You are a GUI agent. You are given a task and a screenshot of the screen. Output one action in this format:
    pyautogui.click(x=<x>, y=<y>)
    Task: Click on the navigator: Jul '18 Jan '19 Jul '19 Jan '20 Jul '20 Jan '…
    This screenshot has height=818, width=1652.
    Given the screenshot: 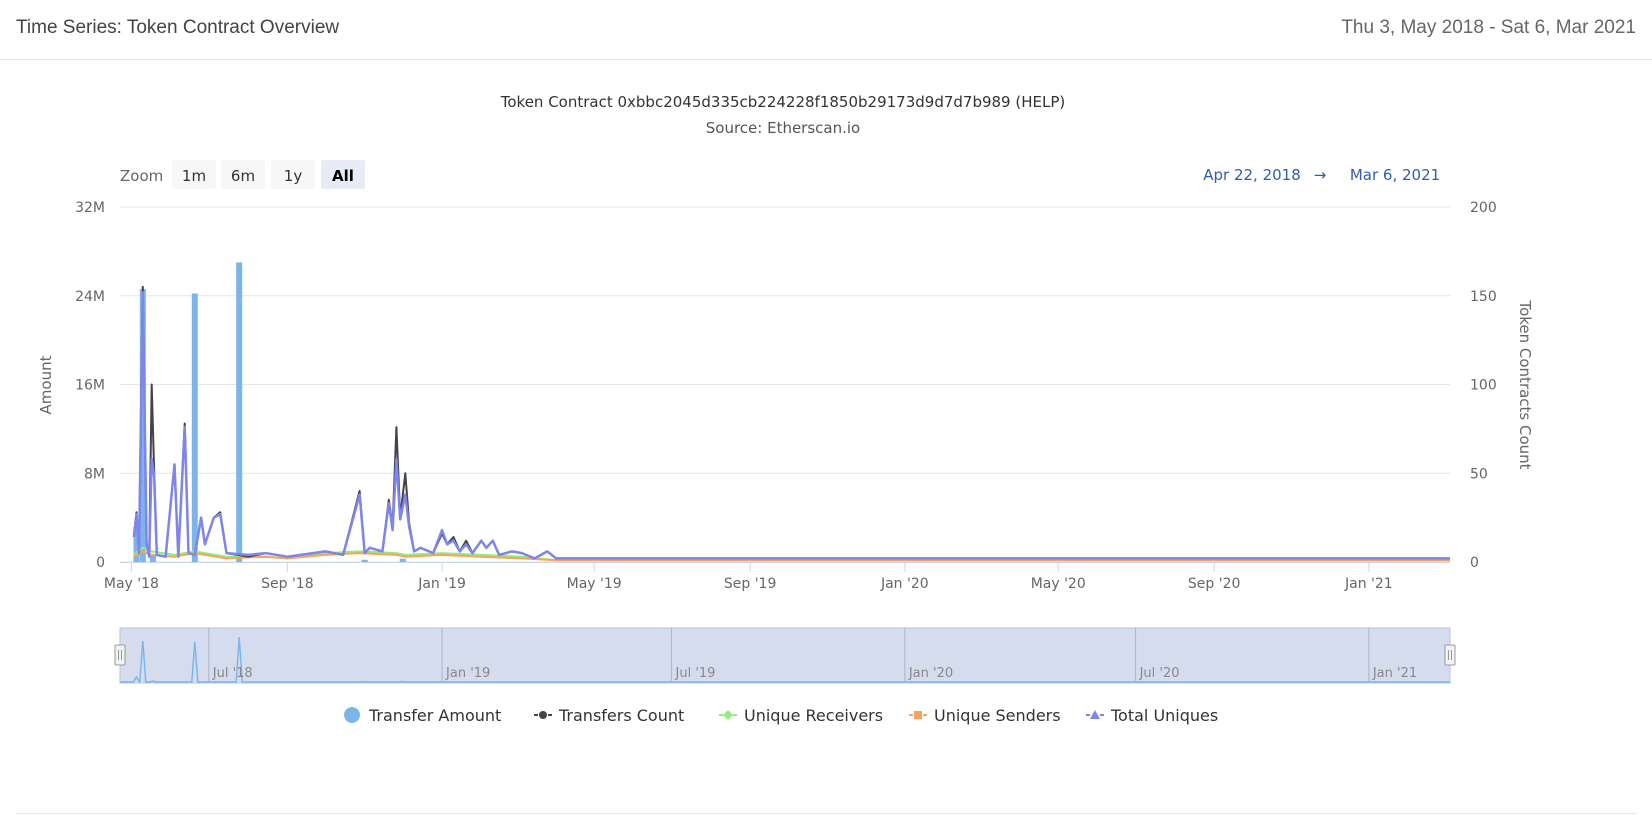 What is the action you would take?
    pyautogui.click(x=785, y=655)
    